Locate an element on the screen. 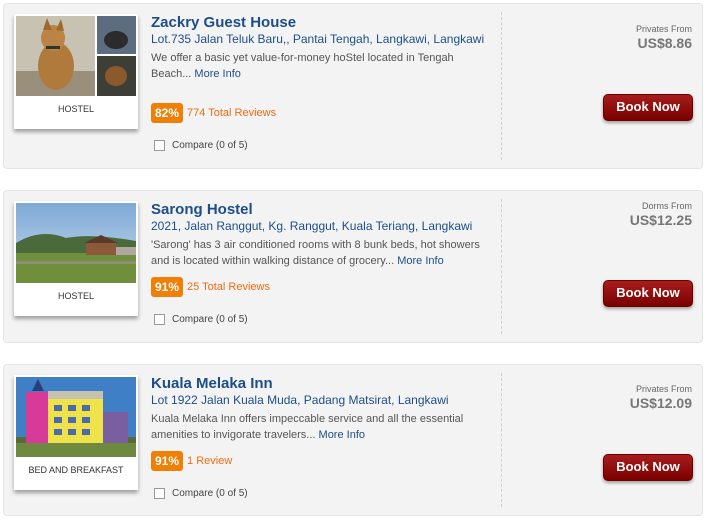 This screenshot has height=520, width=709. price-value: US$8.86 is located at coordinates (664, 43).